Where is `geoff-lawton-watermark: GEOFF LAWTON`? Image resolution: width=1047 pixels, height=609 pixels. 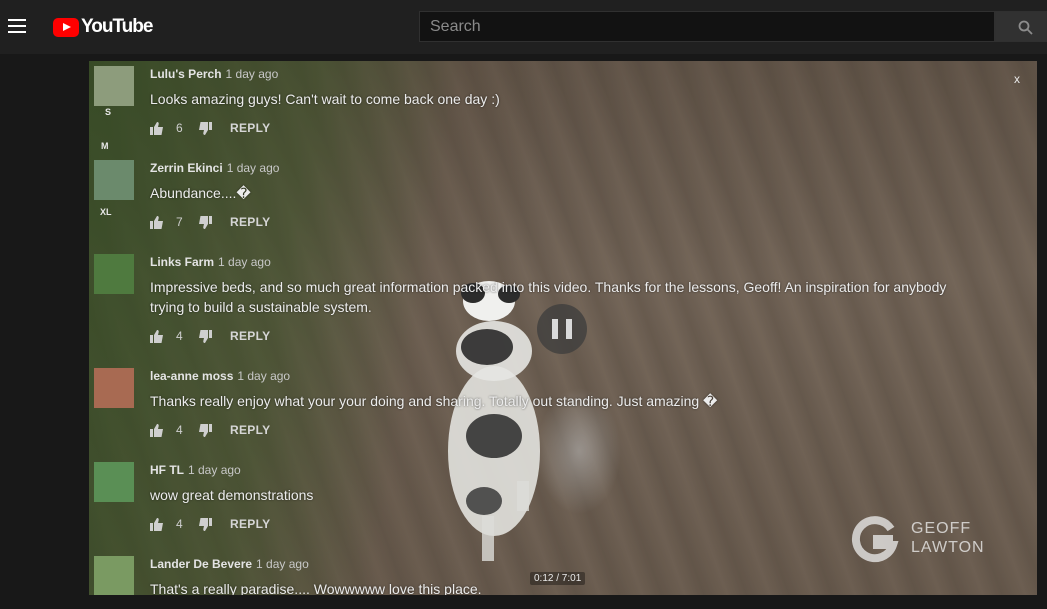
geoff-lawton-watermark: GEOFF LAWTON is located at coordinates (926, 542).